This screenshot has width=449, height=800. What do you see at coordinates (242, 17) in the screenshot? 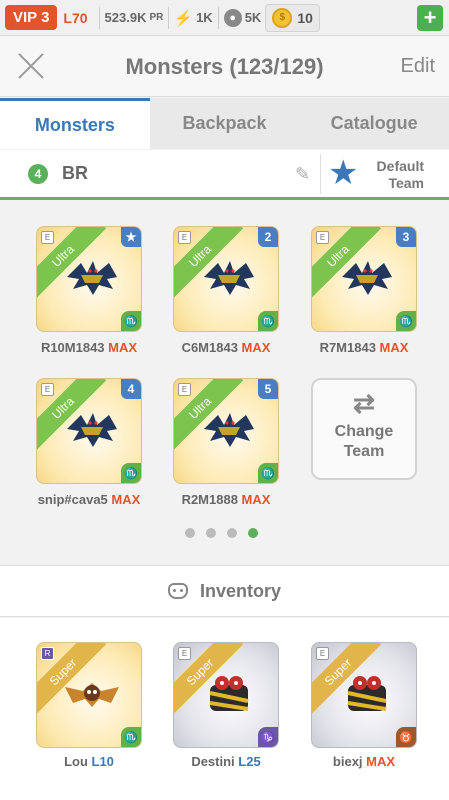
I see `food-stat: ● 5K` at bounding box center [242, 17].